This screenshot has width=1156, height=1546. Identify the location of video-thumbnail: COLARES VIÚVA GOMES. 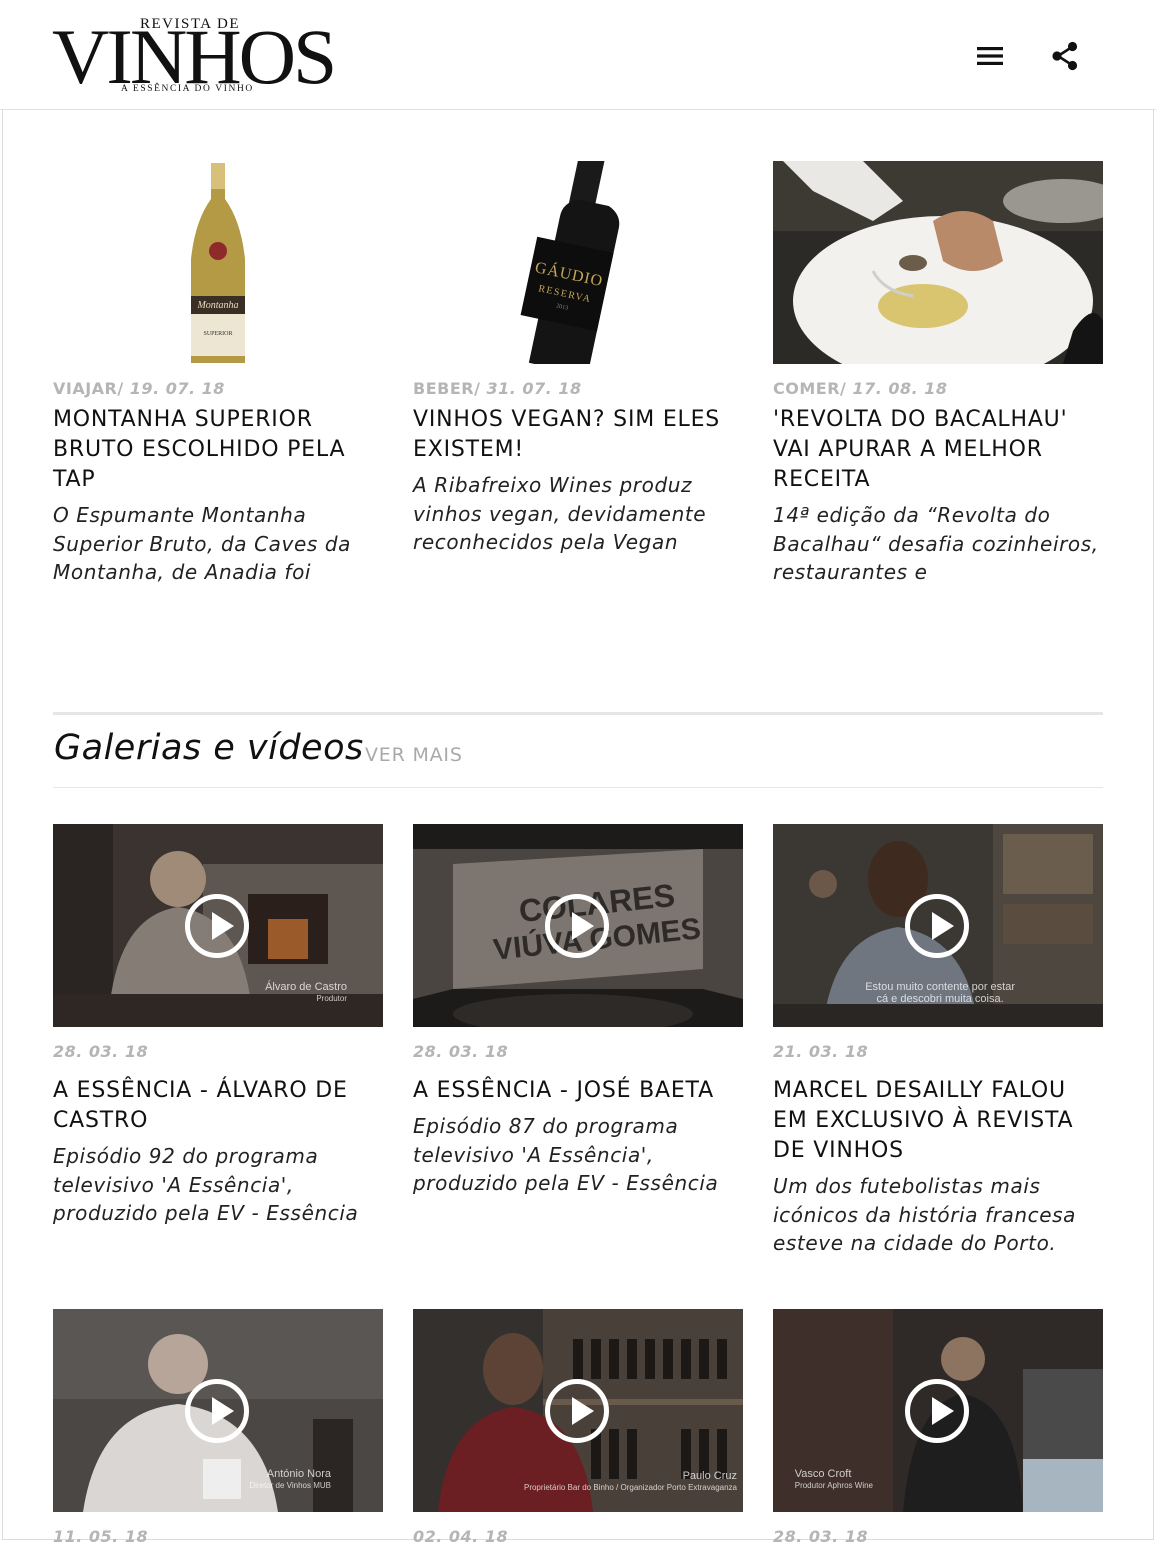
(578, 925).